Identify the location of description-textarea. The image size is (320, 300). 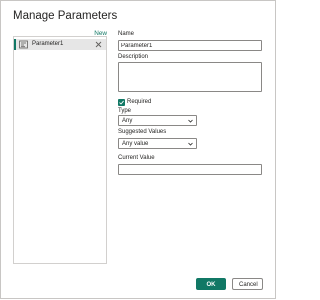
(190, 77).